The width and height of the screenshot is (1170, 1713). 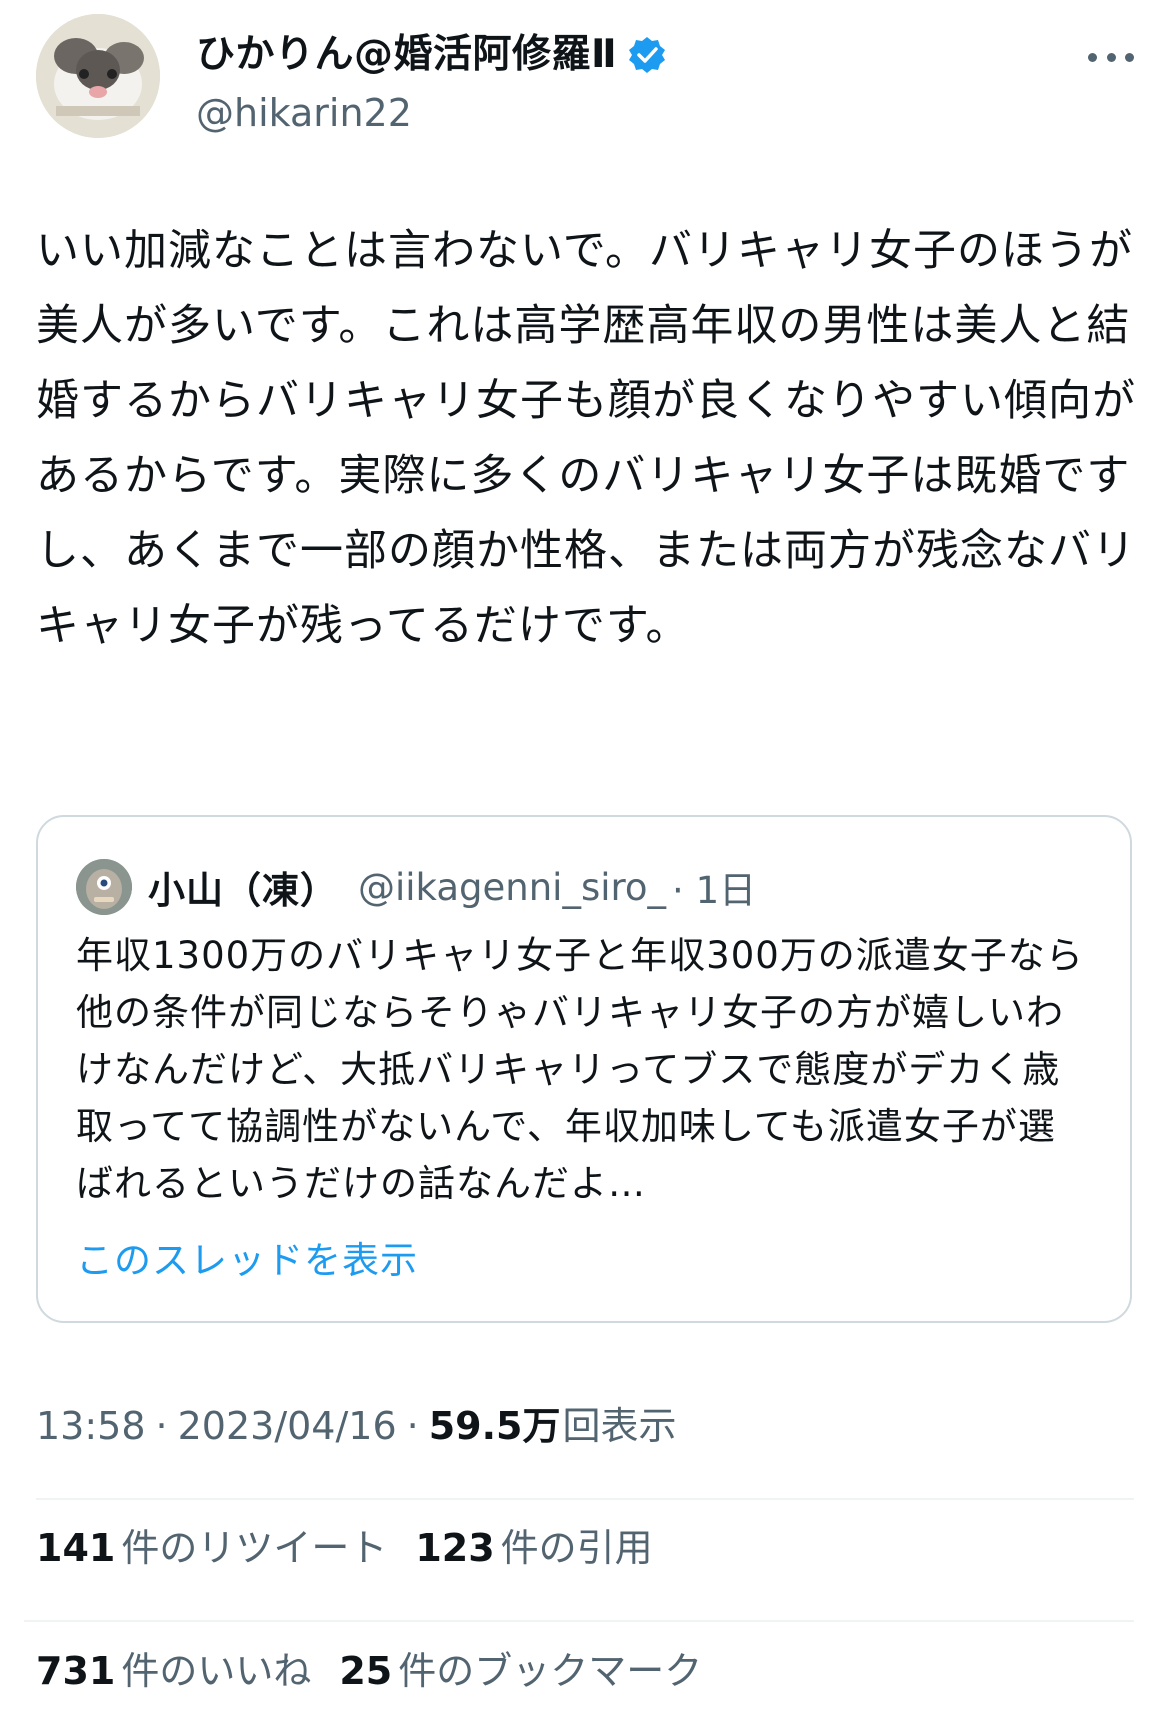 What do you see at coordinates (714, 890) in the screenshot?
I see `quoted-tweet-age: · 1日` at bounding box center [714, 890].